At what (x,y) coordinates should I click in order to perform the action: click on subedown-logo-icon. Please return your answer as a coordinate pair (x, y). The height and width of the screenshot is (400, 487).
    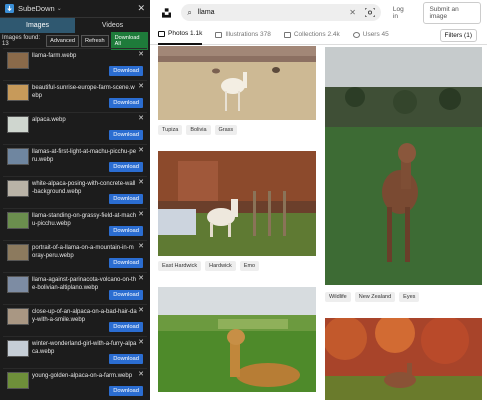
    Looking at the image, I should click on (9, 8).